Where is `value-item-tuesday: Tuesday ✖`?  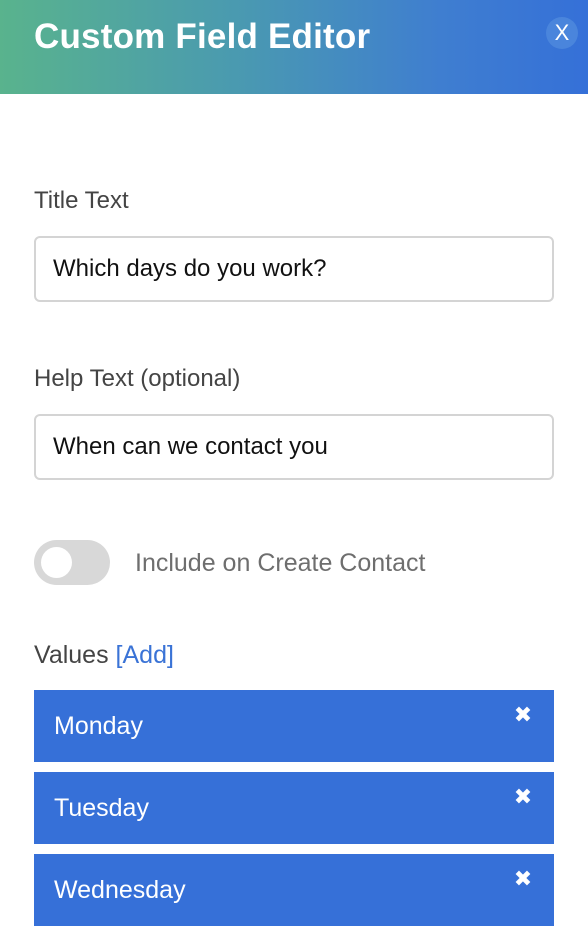
value-item-tuesday: Tuesday ✖ is located at coordinates (294, 808).